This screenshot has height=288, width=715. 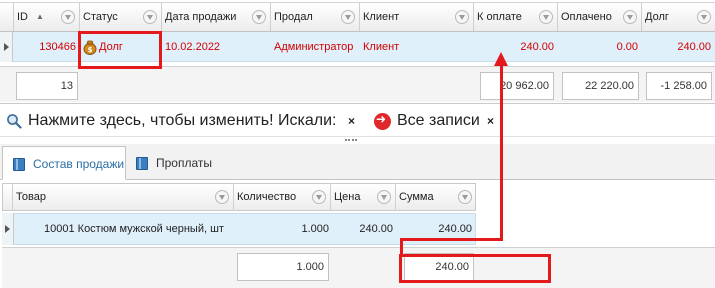 What do you see at coordinates (351, 140) in the screenshot?
I see `splitter-handle` at bounding box center [351, 140].